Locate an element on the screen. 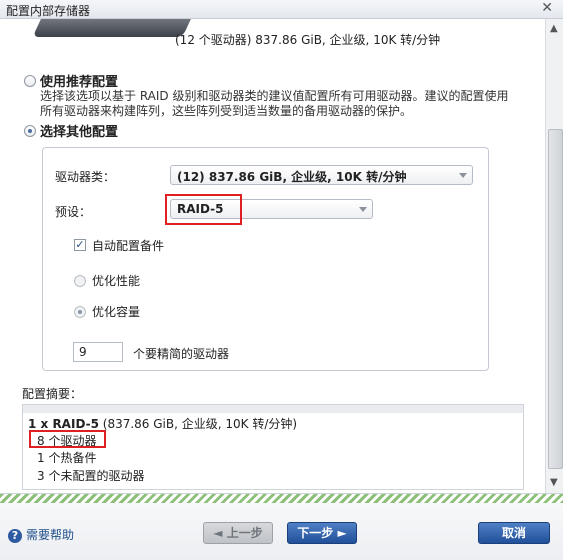 The width and height of the screenshot is (563, 560). summary-line-hot-spare: 1 个热备件 is located at coordinates (67, 458).